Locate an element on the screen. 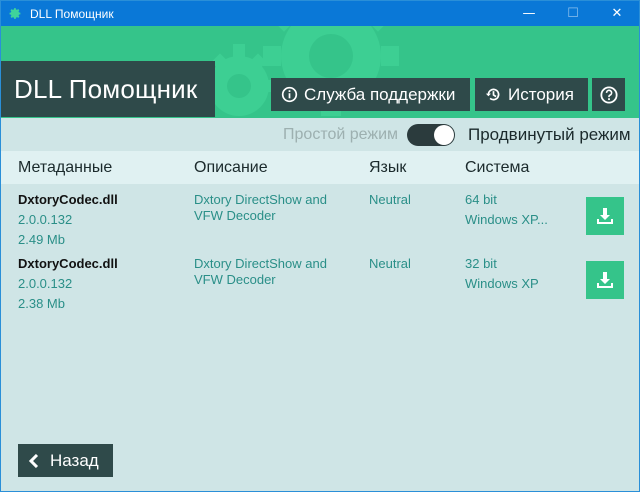 Image resolution: width=640 pixels, height=492 pixels. gear-icon is located at coordinates (15, 14).